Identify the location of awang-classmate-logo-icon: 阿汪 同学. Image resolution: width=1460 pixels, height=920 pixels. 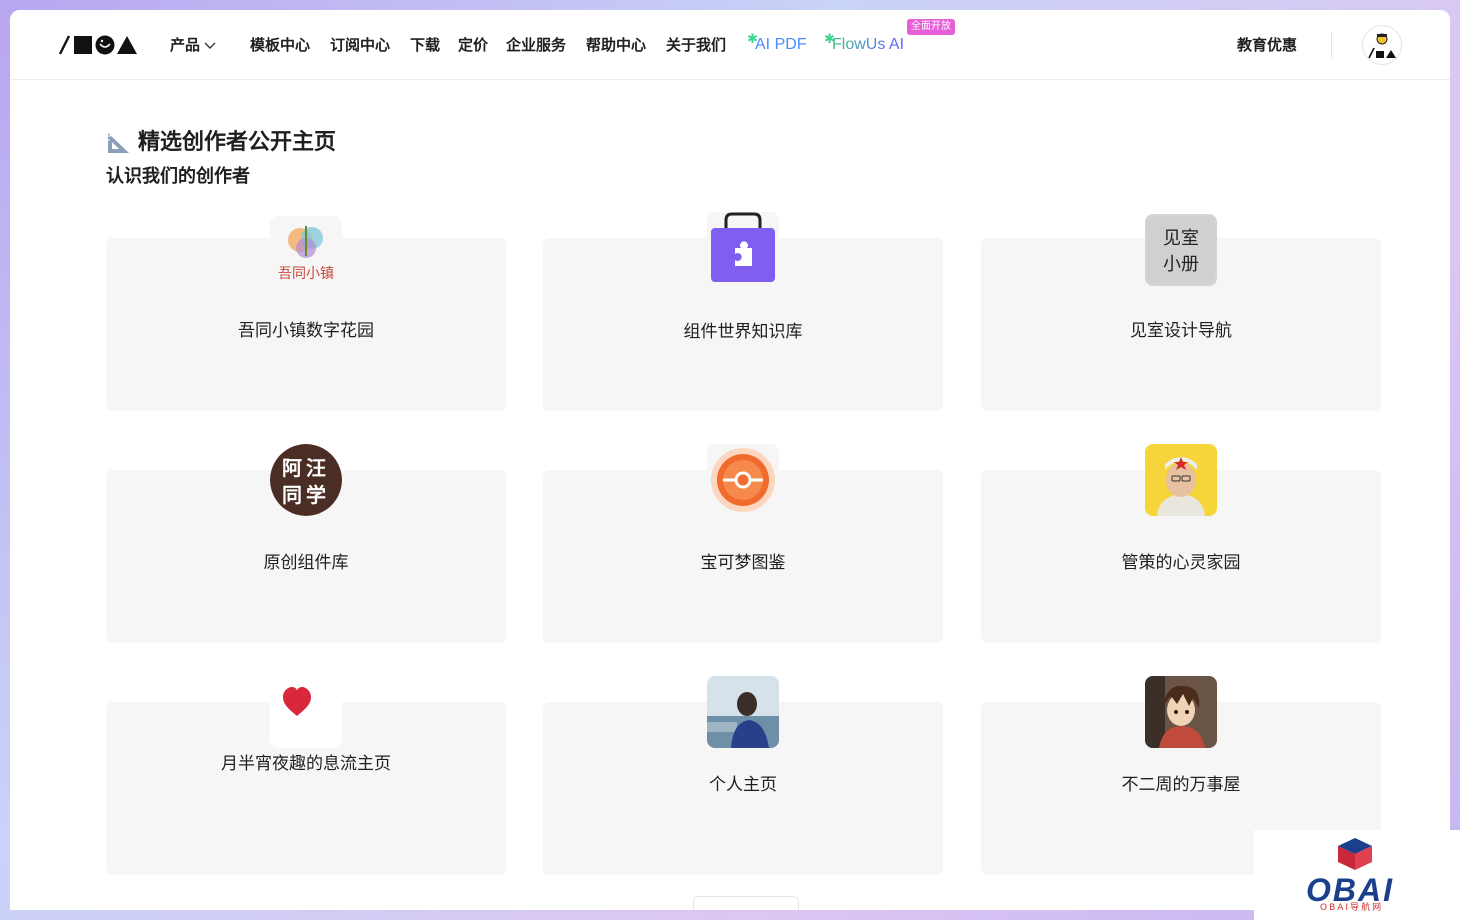
(306, 480).